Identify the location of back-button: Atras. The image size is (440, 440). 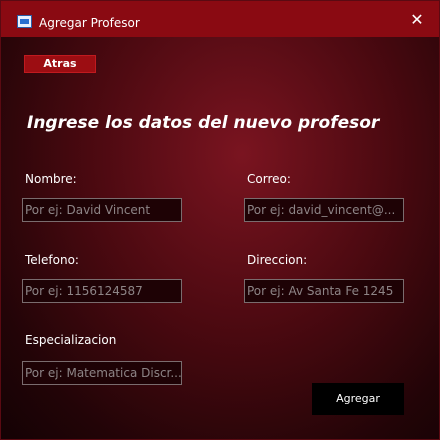
(60, 64).